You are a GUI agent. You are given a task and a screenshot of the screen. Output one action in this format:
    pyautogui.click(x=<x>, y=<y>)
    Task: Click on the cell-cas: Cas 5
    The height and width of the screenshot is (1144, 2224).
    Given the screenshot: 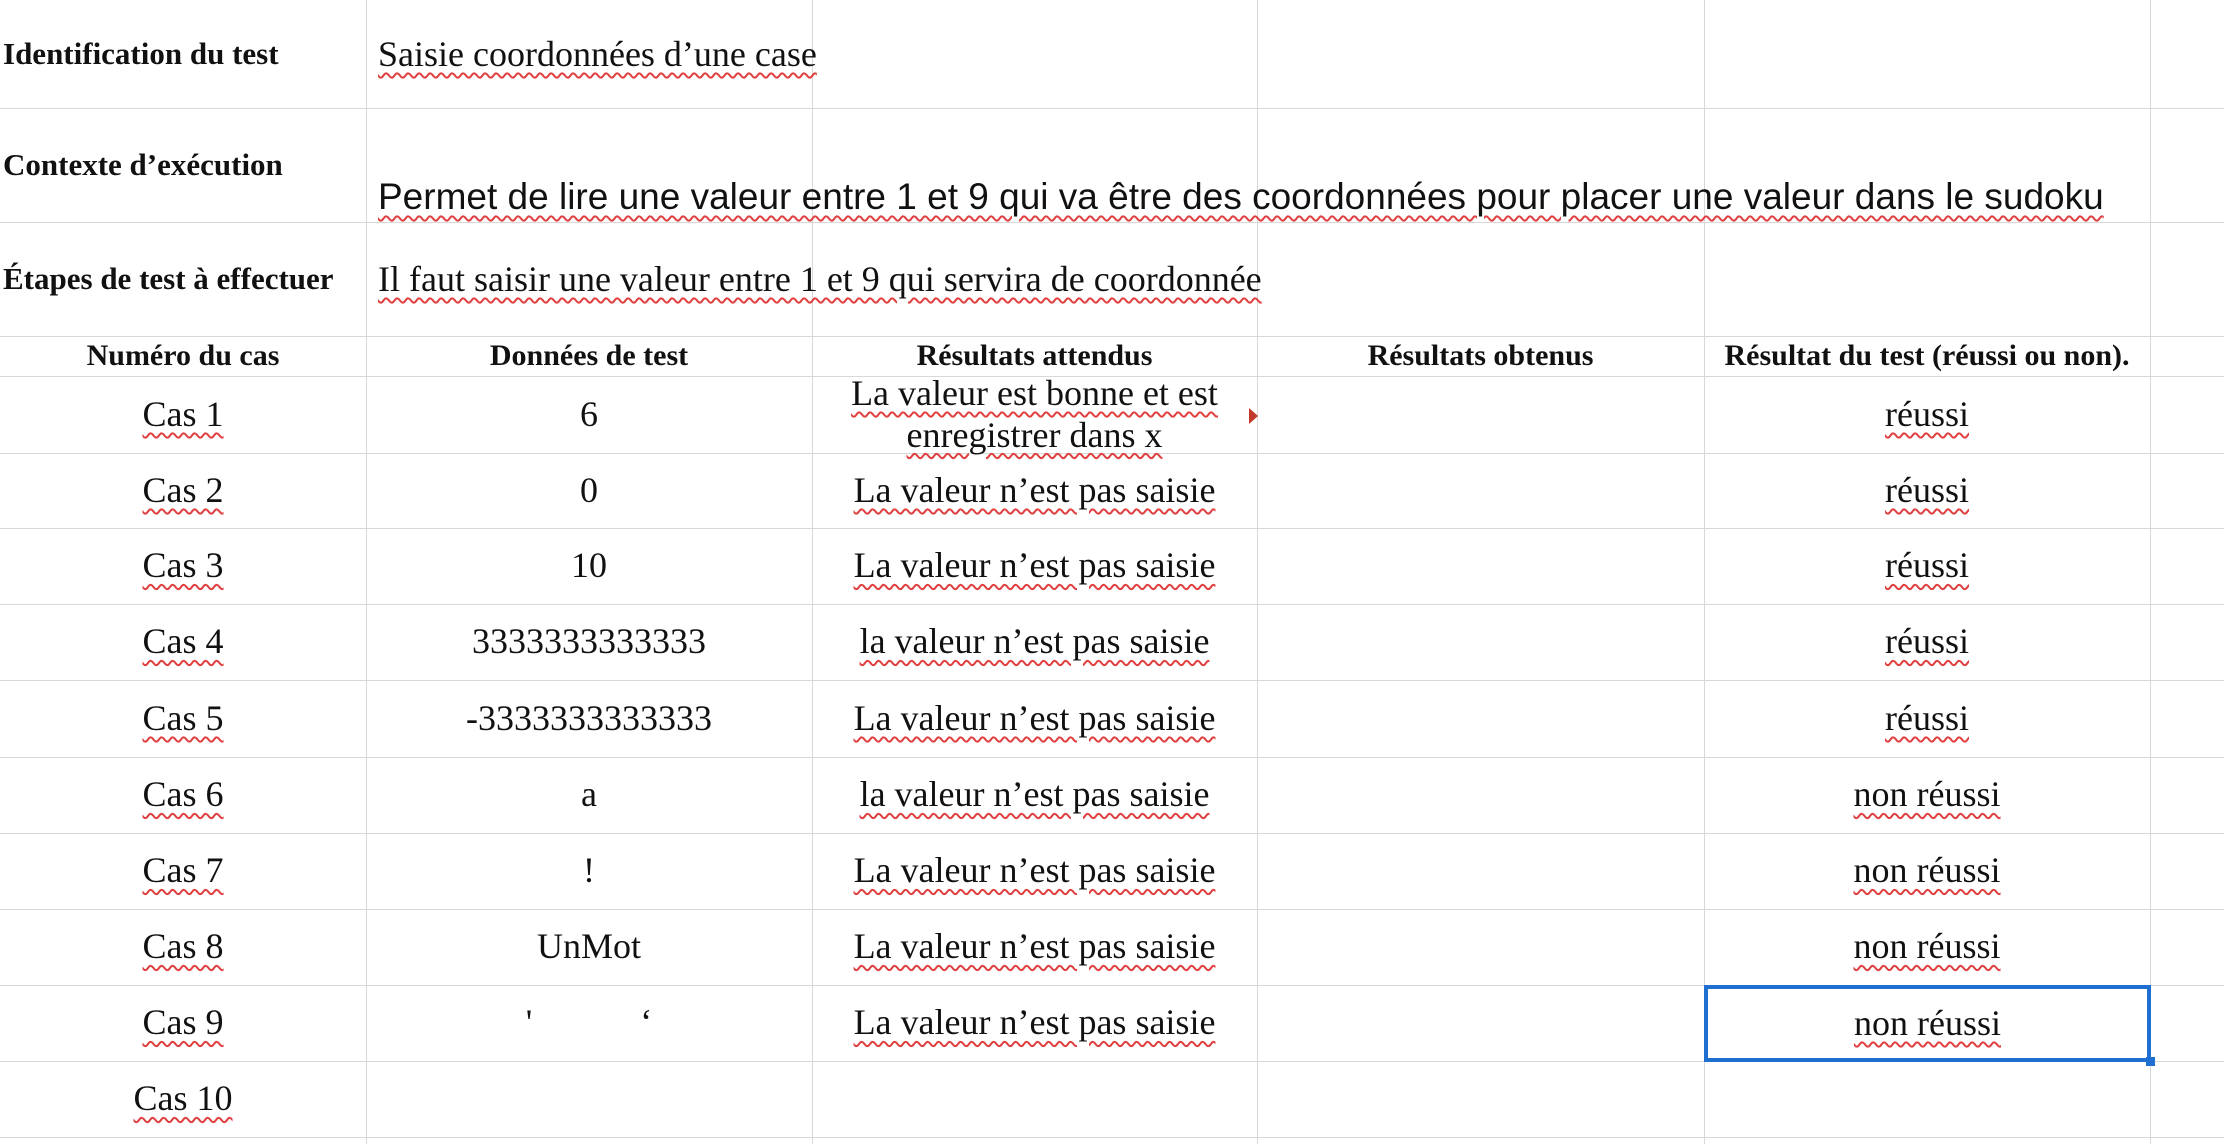 What is the action you would take?
    pyautogui.click(x=183, y=718)
    